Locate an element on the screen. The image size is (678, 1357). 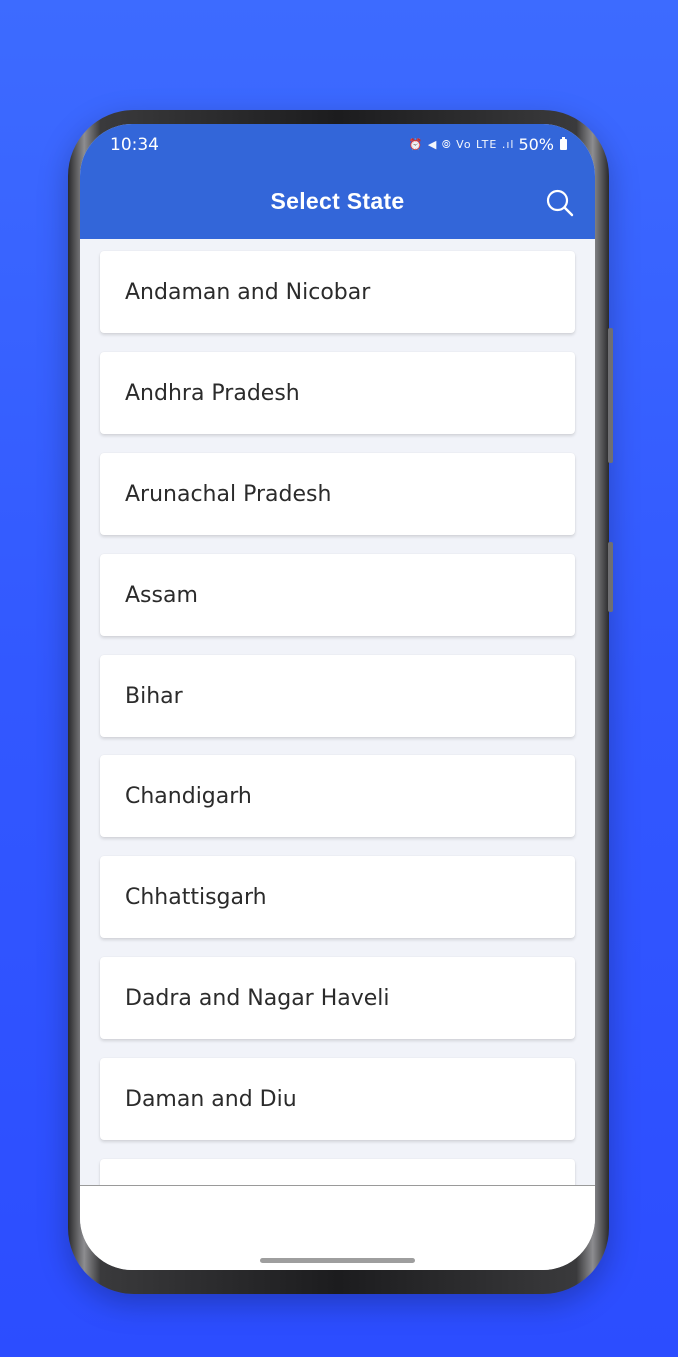
state-label: Arunachal Pradesh is located at coordinates (228, 494).